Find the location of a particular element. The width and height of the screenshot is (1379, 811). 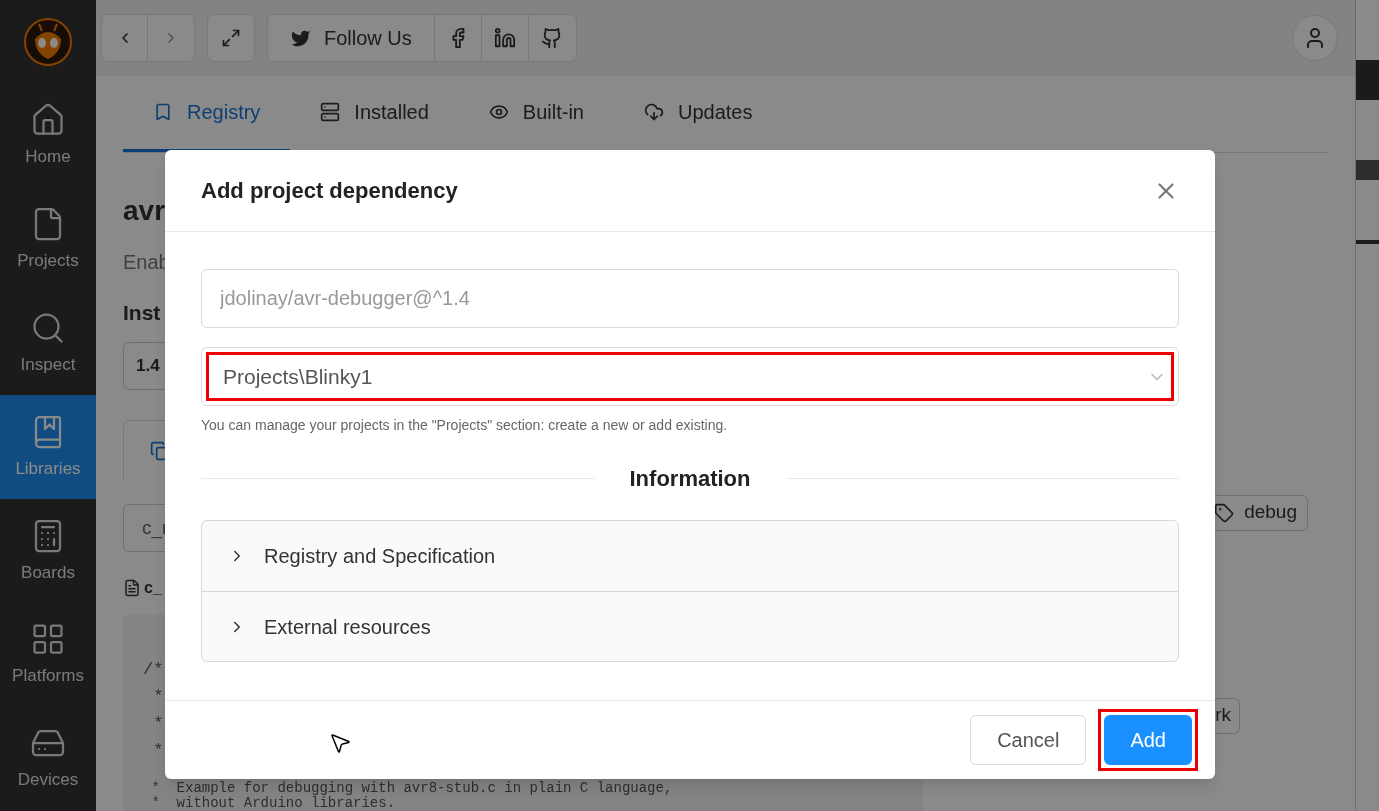

install-heading: Inst is located at coordinates (142, 312).